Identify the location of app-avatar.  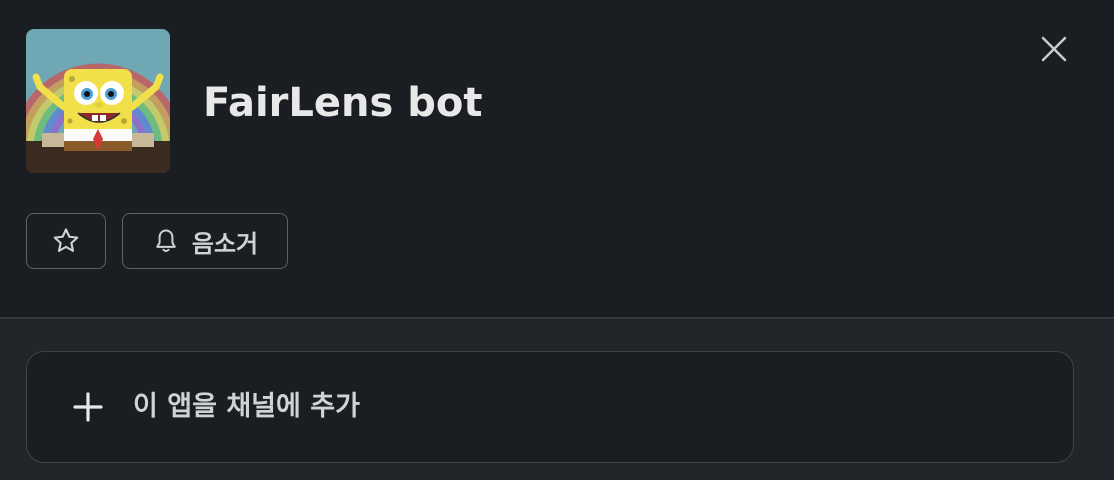
(98, 101).